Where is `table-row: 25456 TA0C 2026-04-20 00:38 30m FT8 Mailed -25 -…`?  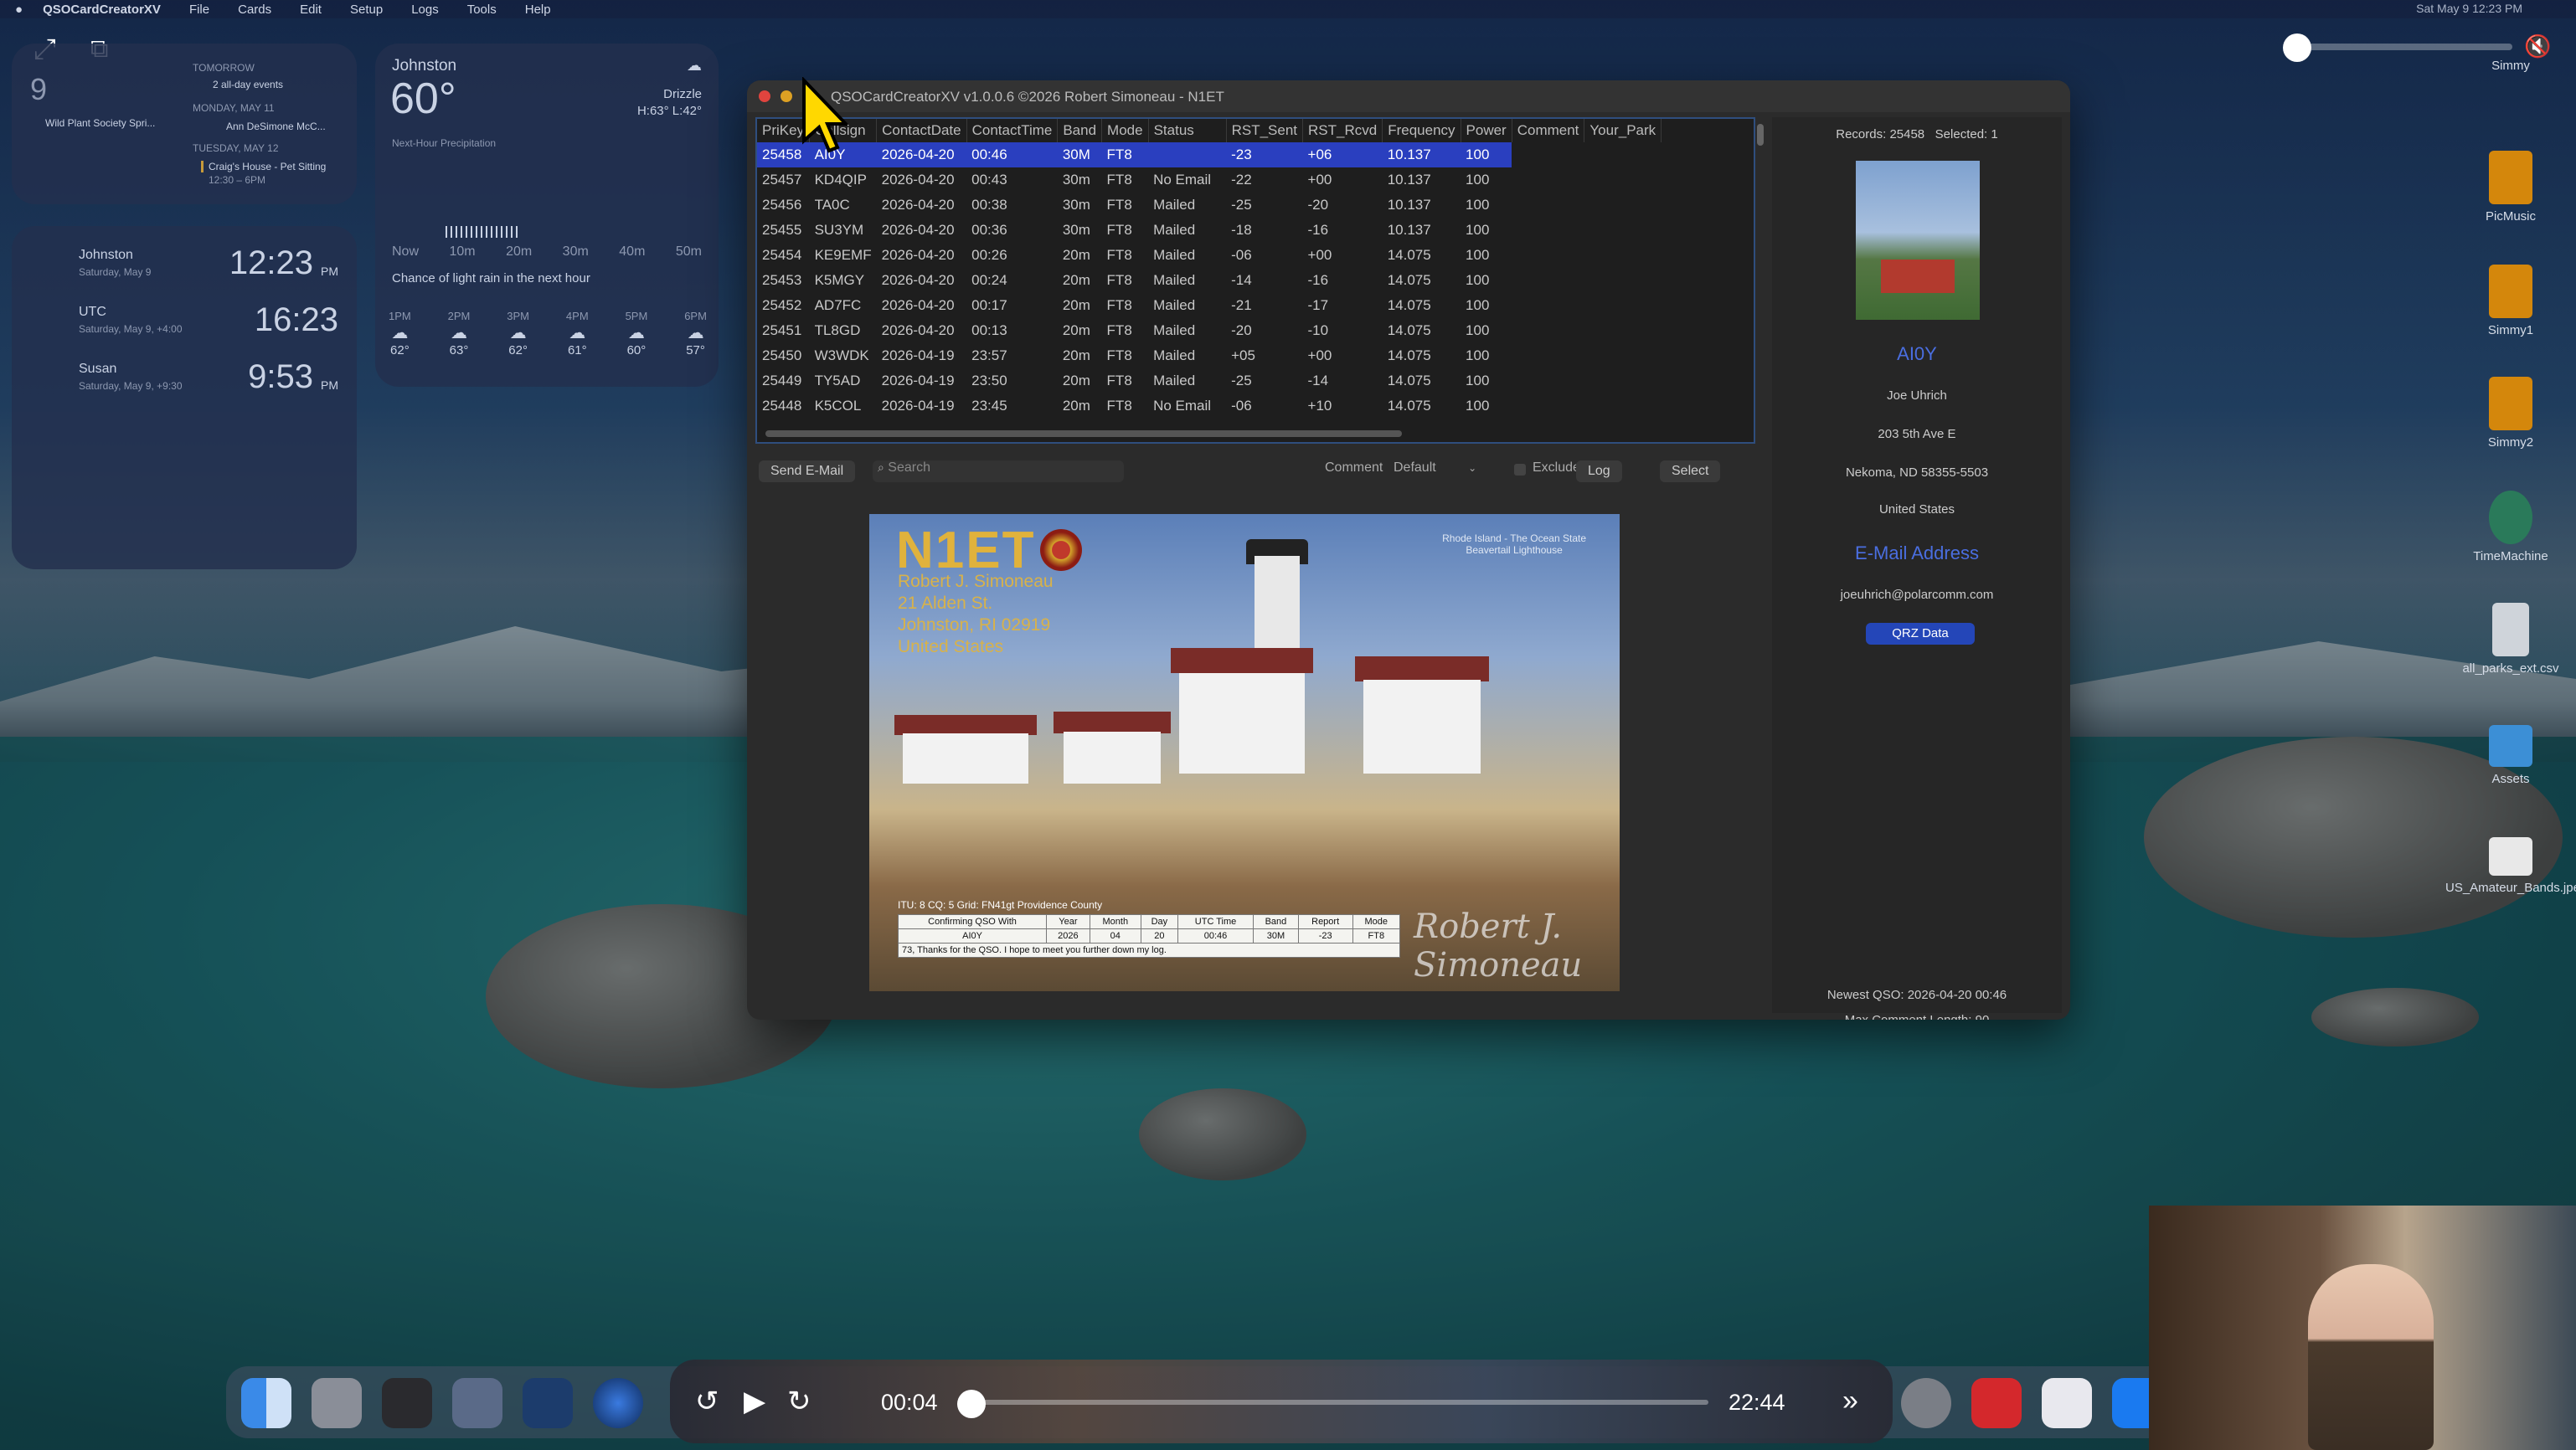
table-row: 25456 TA0C 2026-04-20 00:38 30m FT8 Mailed -25 -… is located at coordinates (1209, 205).